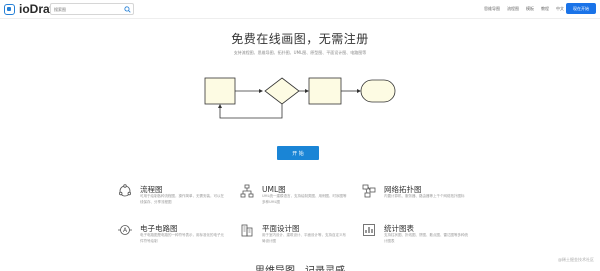 This screenshot has width=600, height=271. Describe the element at coordinates (576, 259) in the screenshot. I see `watermark: @稀土掘金技术社区` at that location.